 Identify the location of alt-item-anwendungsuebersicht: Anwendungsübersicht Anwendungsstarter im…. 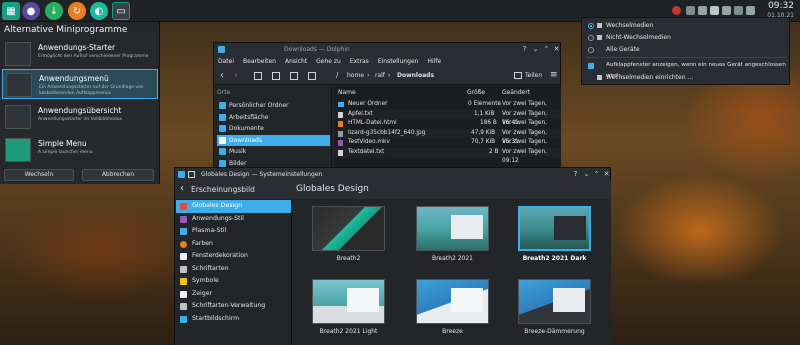
(80, 117).